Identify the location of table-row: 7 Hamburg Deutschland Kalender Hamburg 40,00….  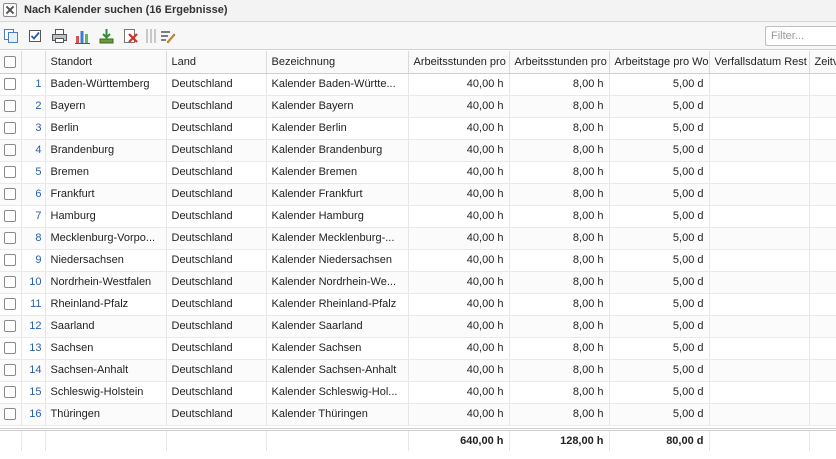
(418, 216).